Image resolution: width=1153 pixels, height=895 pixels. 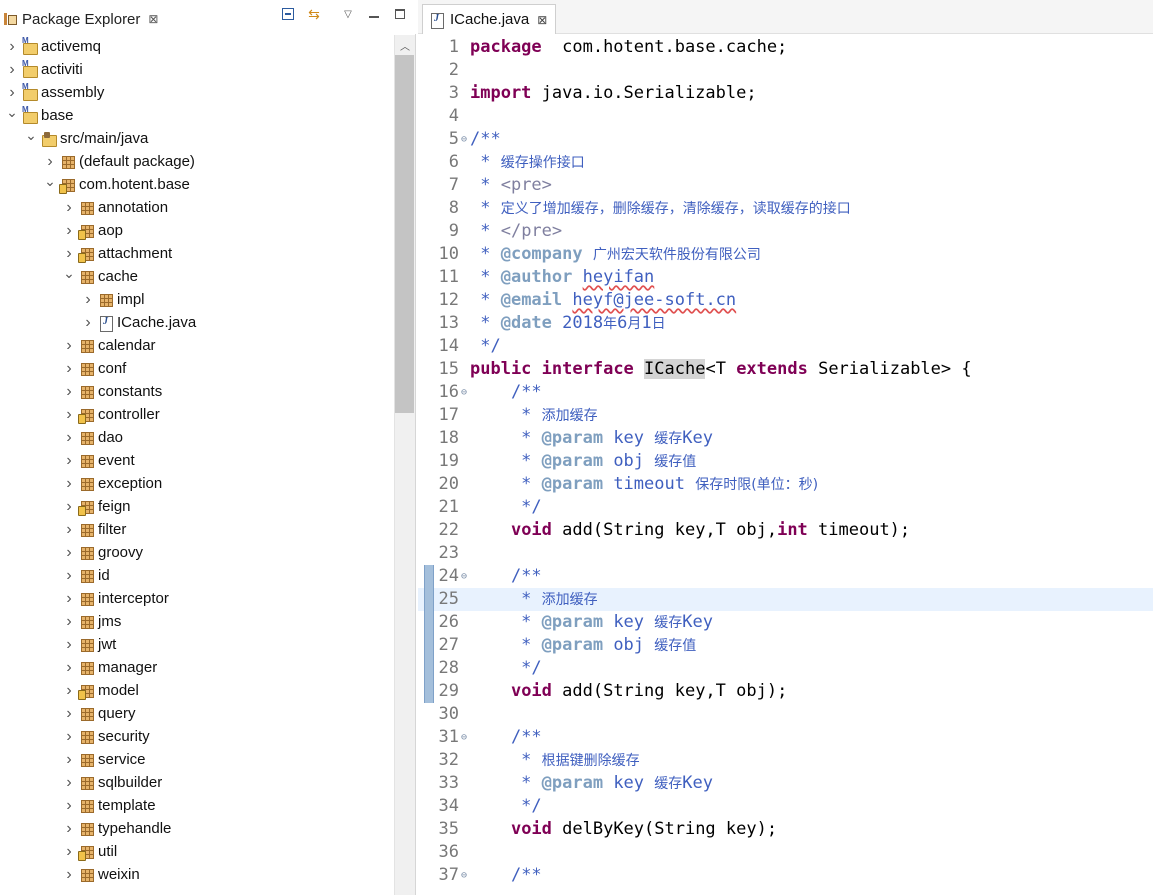 What do you see at coordinates (197, 138) in the screenshot?
I see `tree-item: ⌄ src/main/java` at bounding box center [197, 138].